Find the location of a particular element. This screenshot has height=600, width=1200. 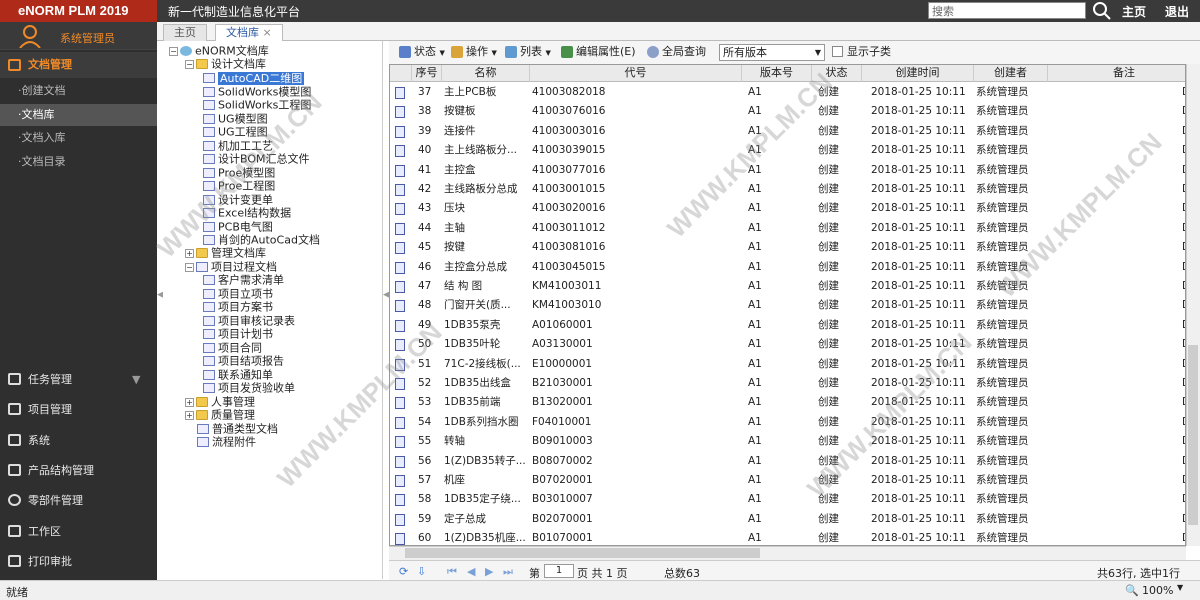

tree-flow: 流程附件 is located at coordinates (226, 442).